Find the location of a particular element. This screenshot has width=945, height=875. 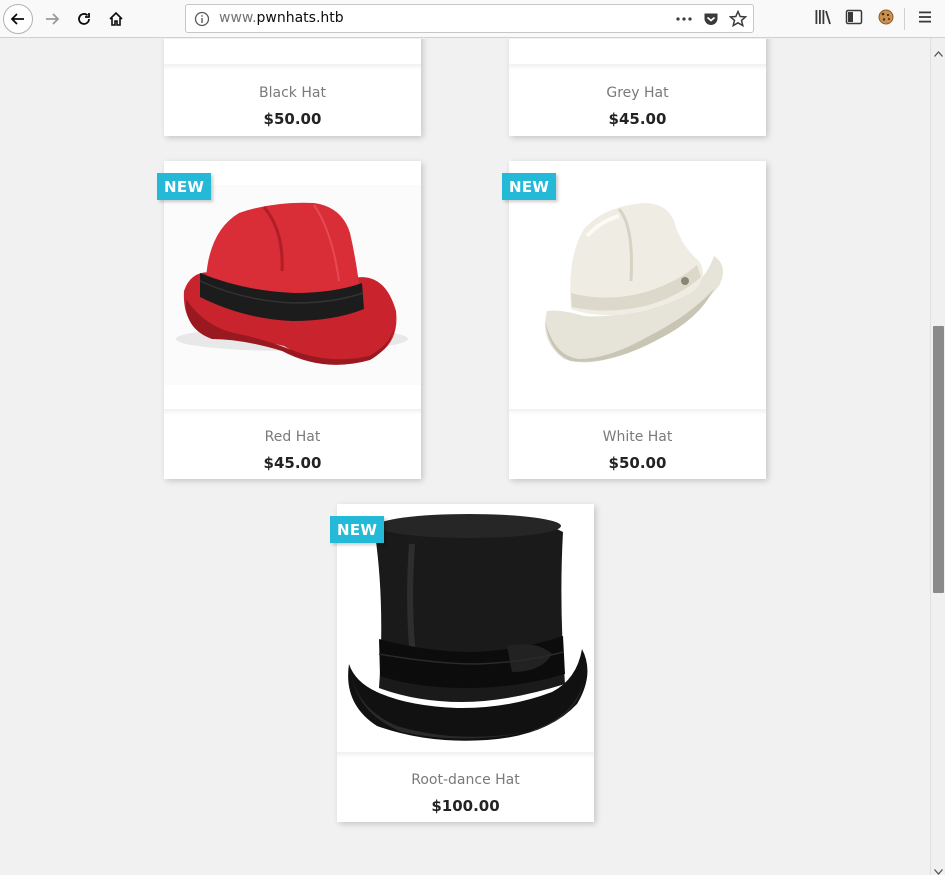

product-card: Grey Hat $45.00 is located at coordinates (637, 87).